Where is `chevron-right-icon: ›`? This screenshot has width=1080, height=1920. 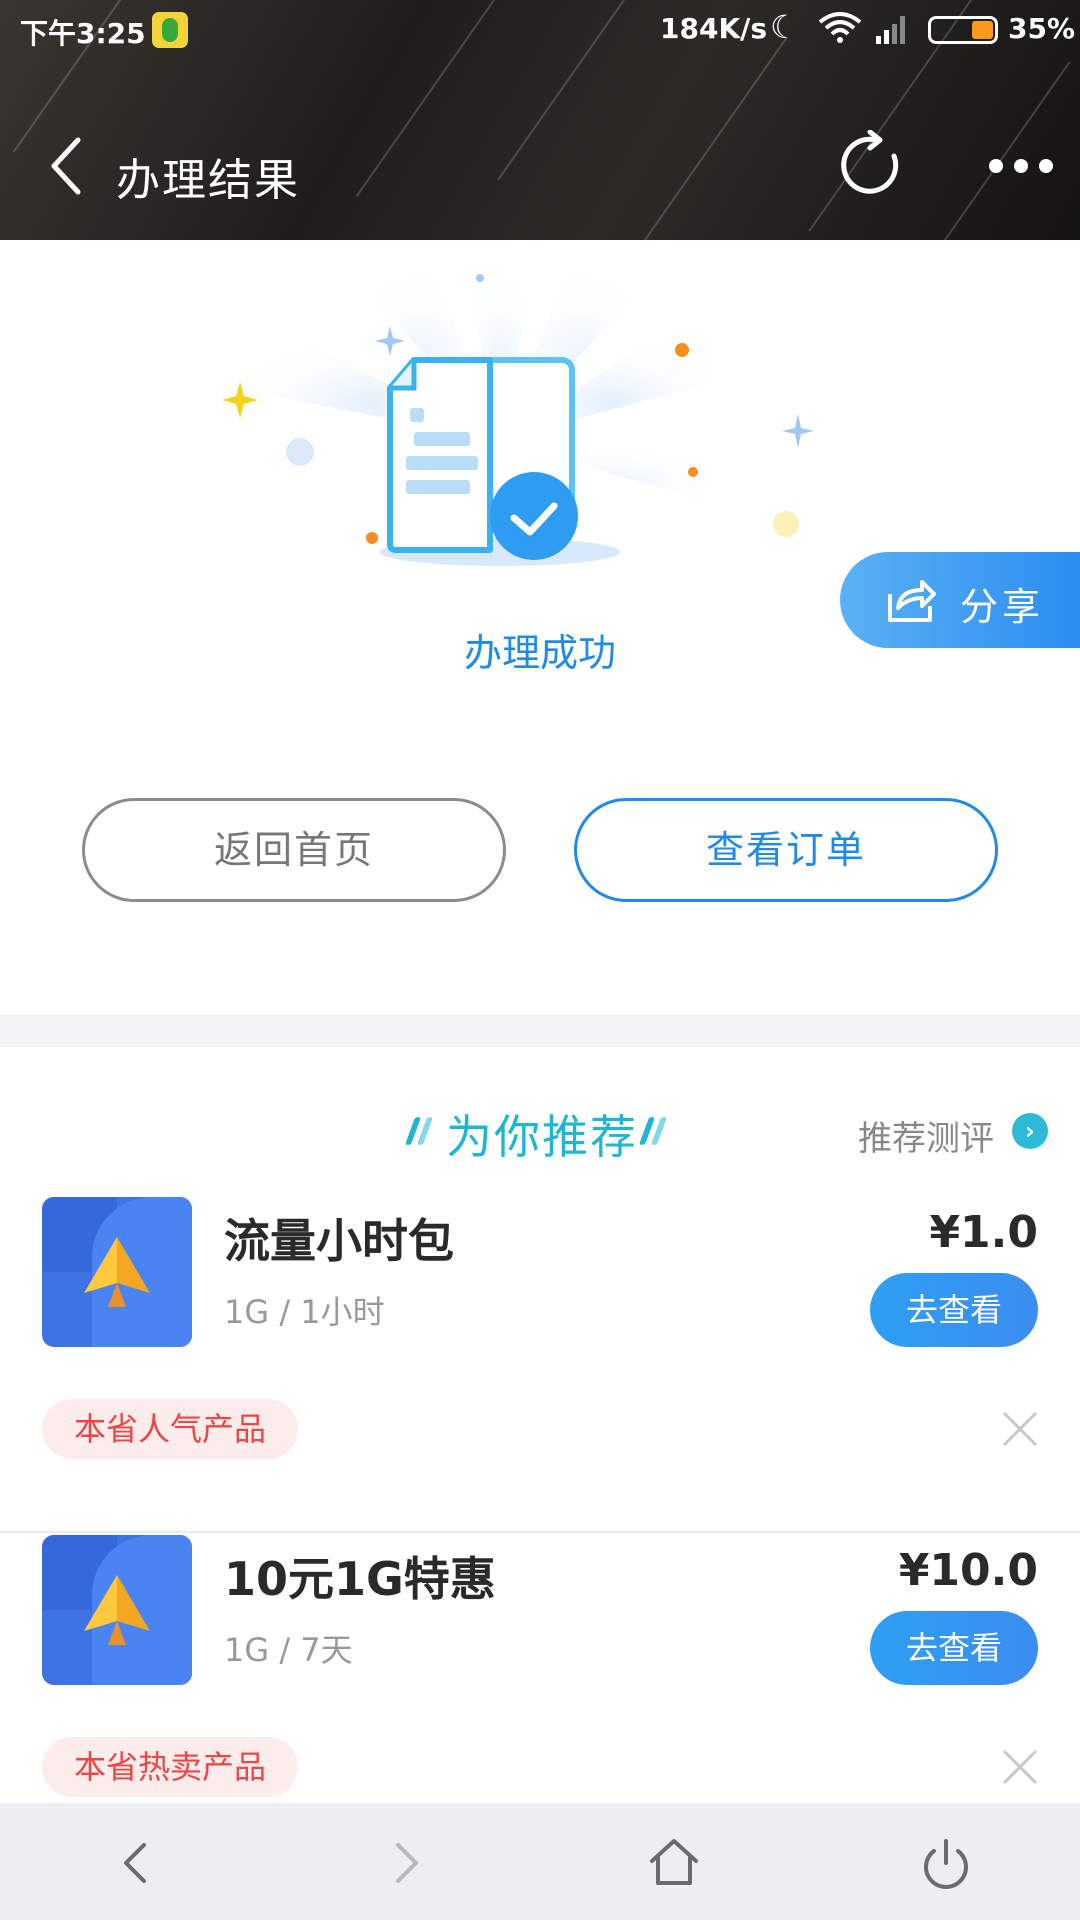
chevron-right-icon: › is located at coordinates (1030, 1131).